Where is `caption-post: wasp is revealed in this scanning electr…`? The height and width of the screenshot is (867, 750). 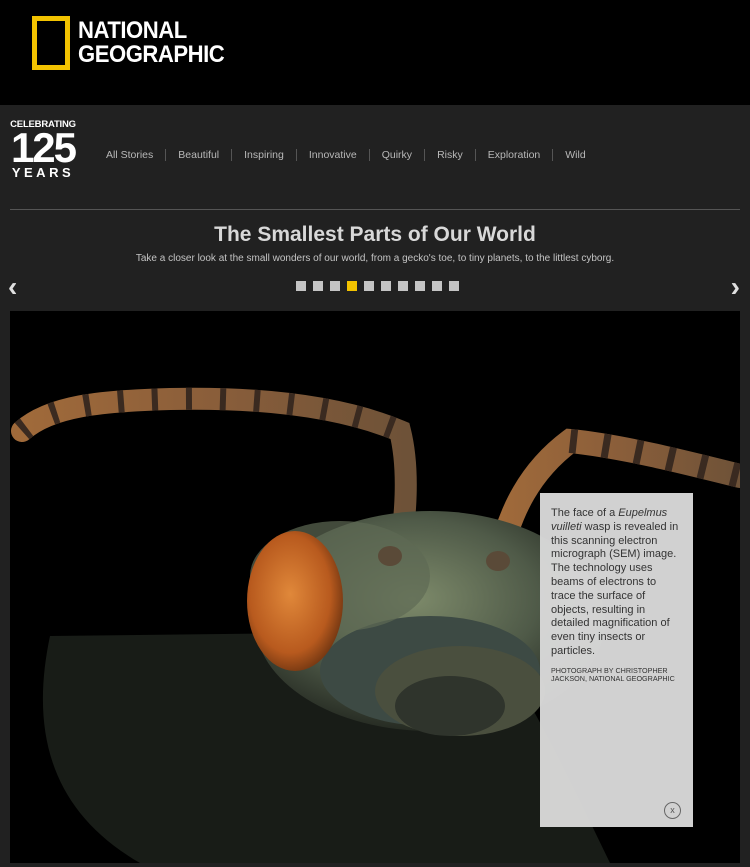 caption-post: wasp is revealed in this scanning electr… is located at coordinates (615, 588).